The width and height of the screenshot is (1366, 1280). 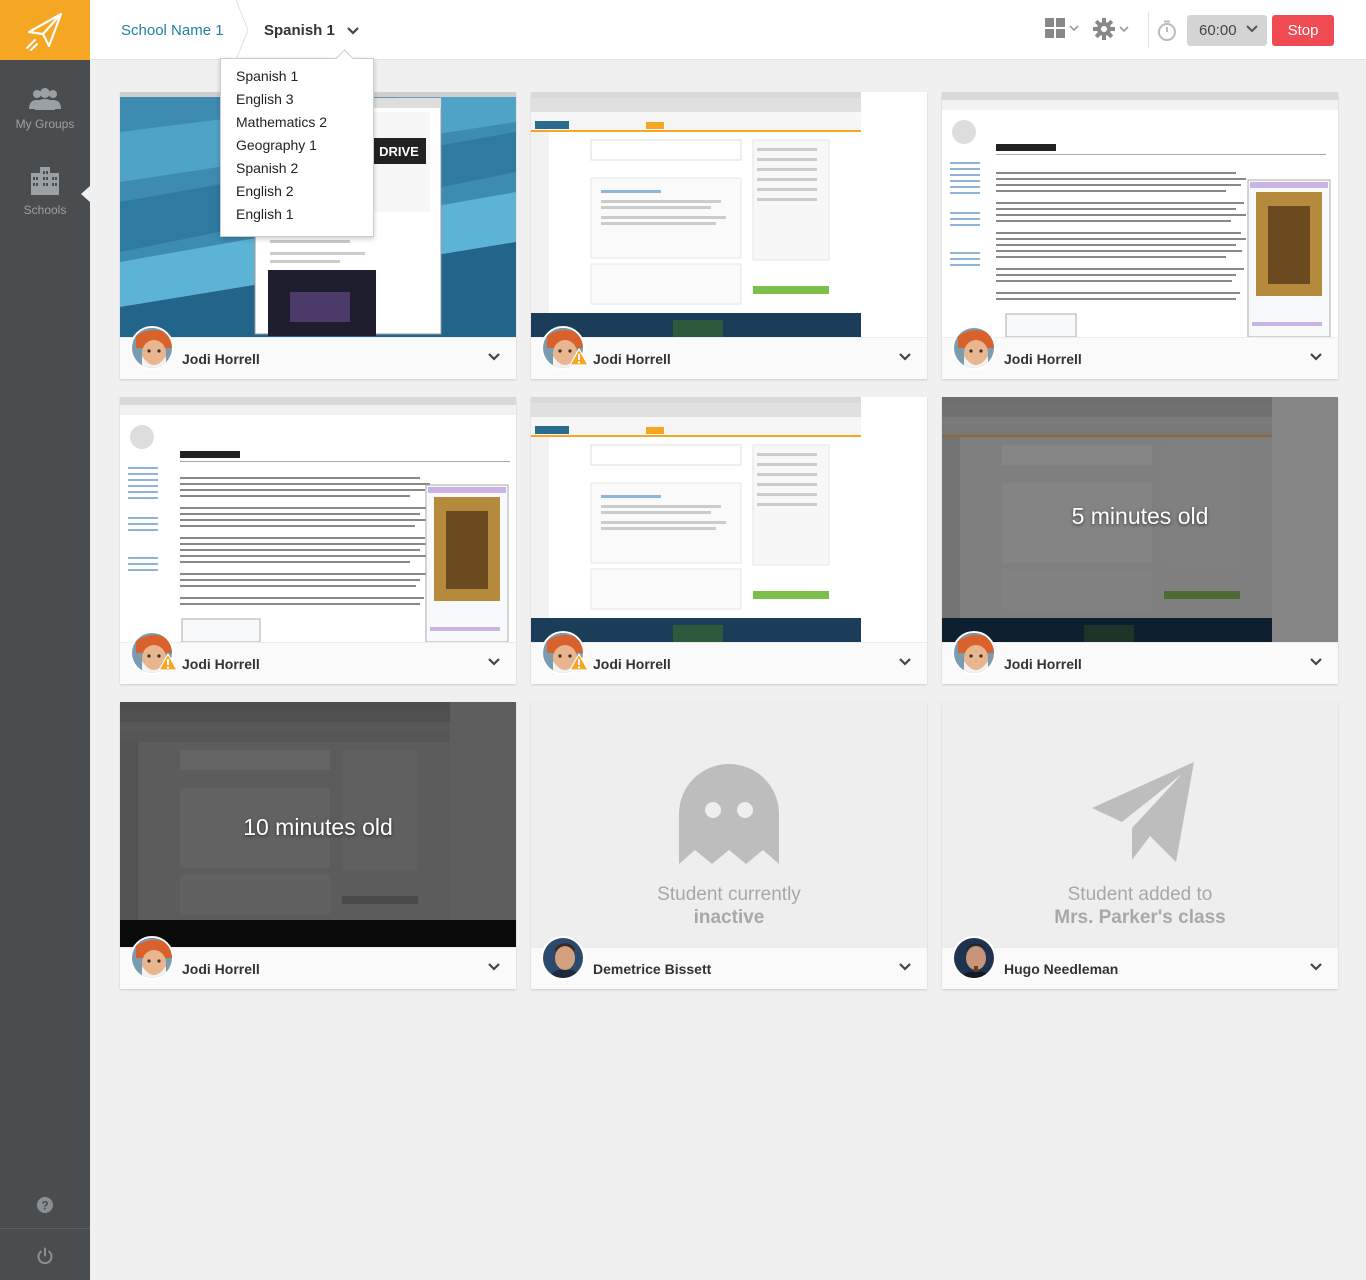 I want to click on screenshot-age-label: 5 minutes old, so click(x=1140, y=516).